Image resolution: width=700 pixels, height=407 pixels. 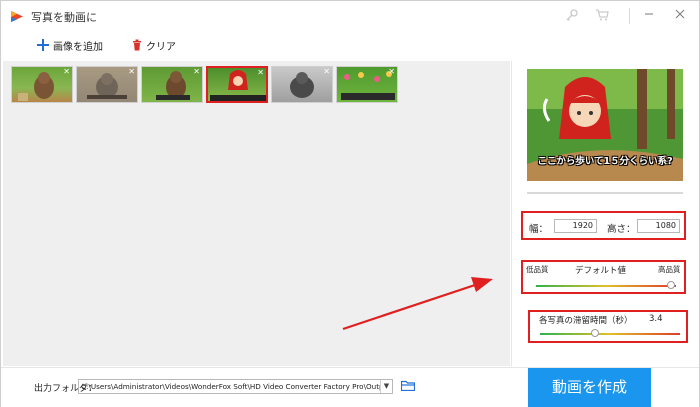 I want to click on key-icon, so click(x=572, y=16).